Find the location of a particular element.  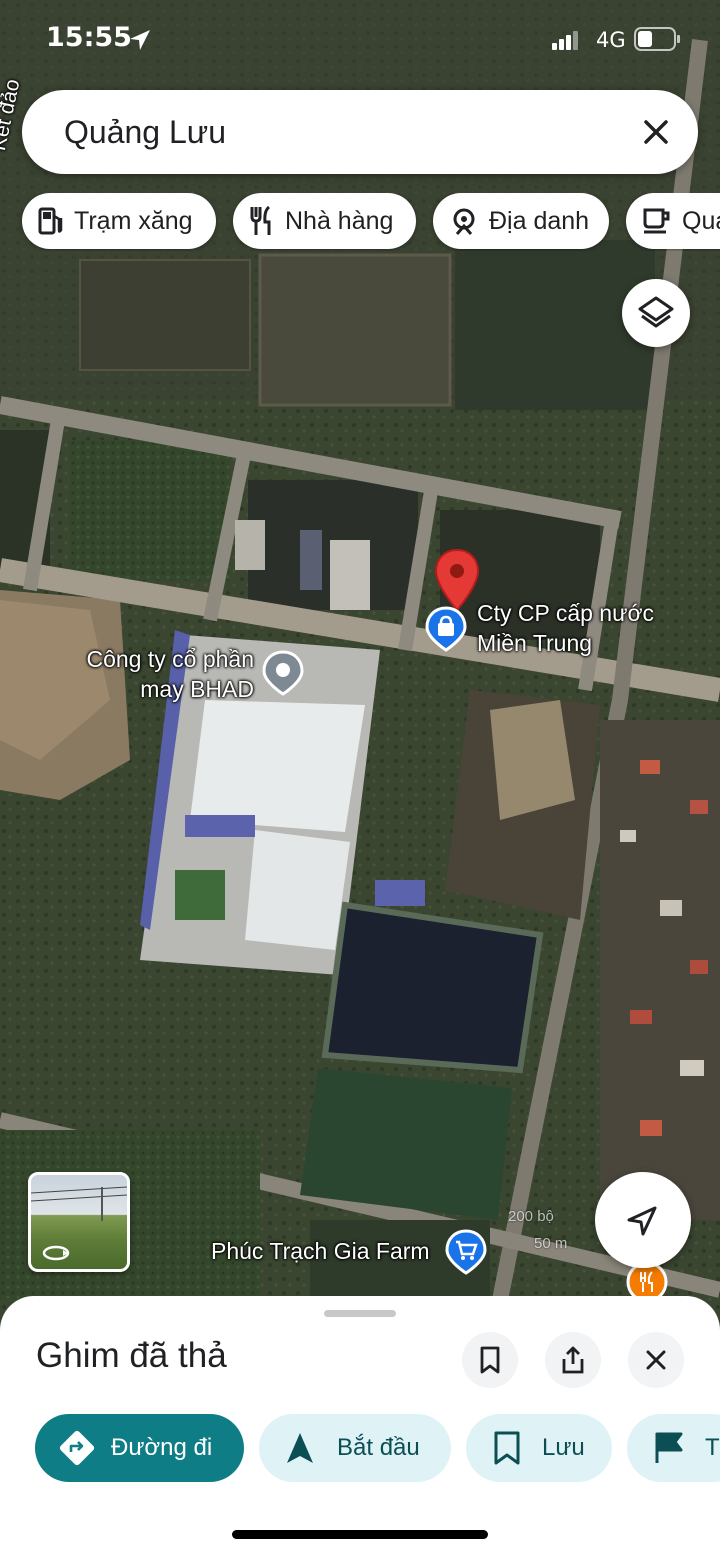

save-button: Lưu is located at coordinates (539, 1448).